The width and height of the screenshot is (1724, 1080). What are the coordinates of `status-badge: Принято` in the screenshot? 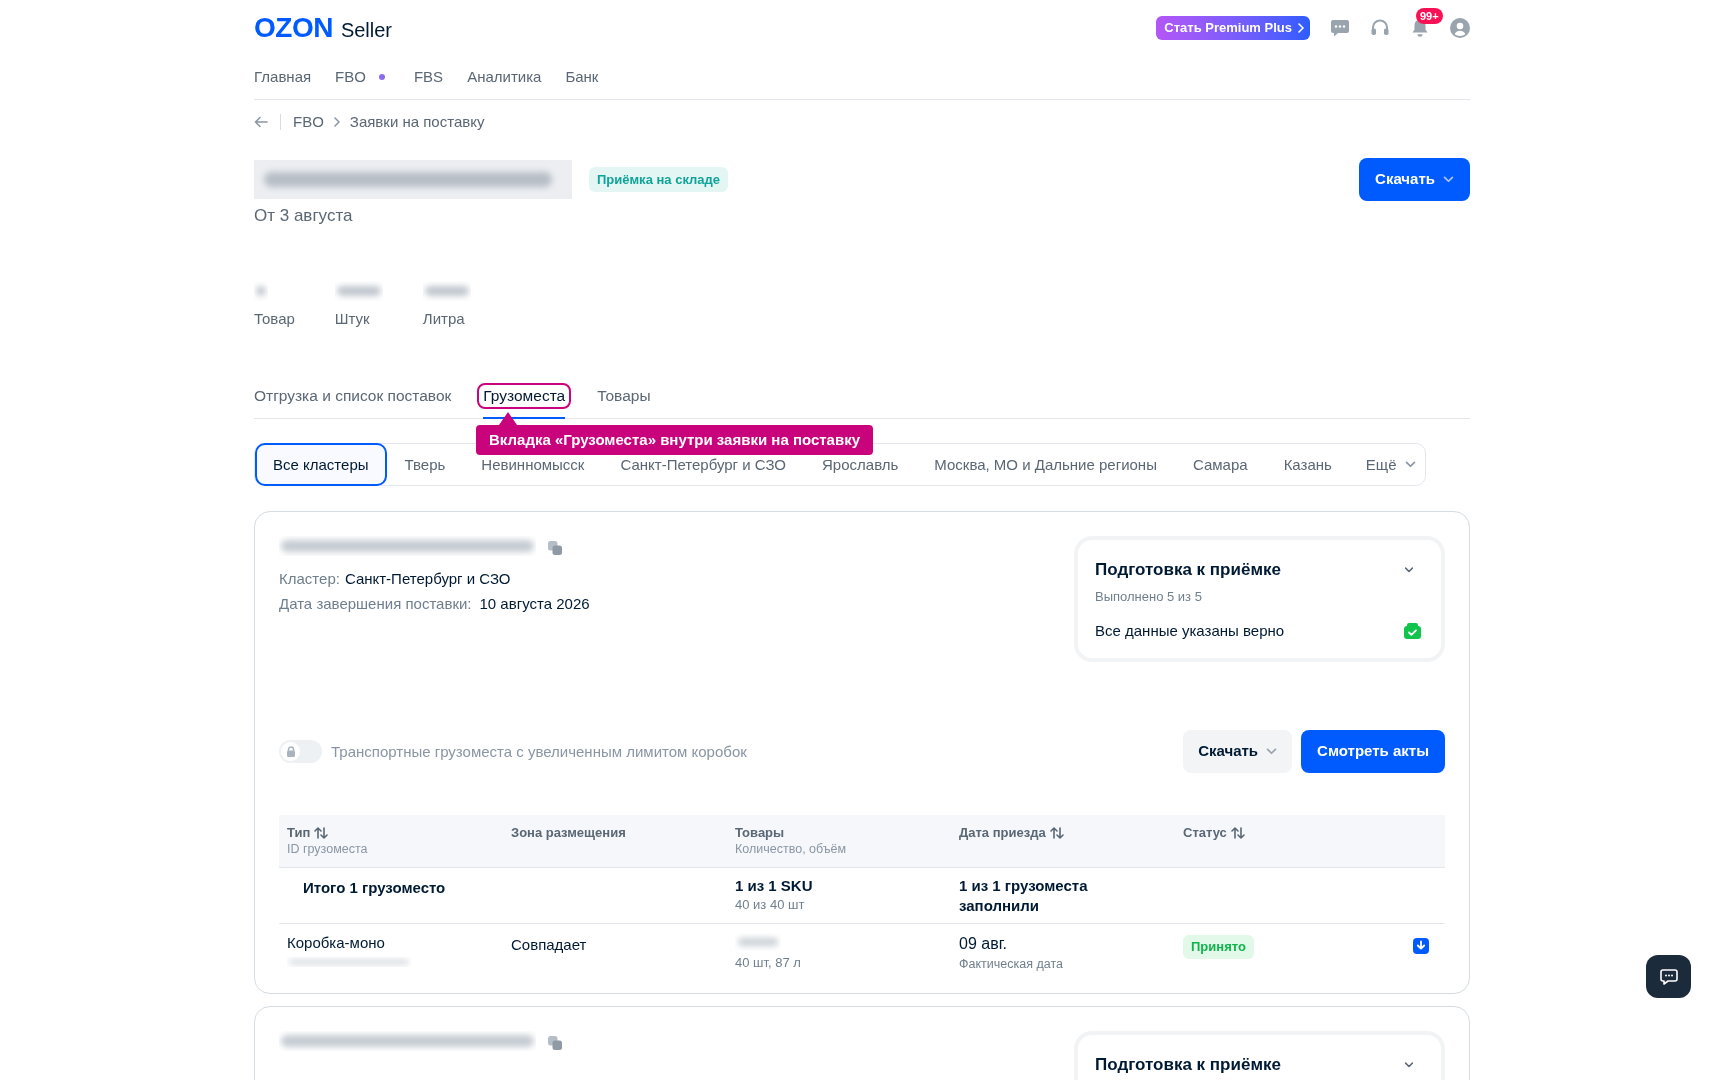 It's located at (1218, 947).